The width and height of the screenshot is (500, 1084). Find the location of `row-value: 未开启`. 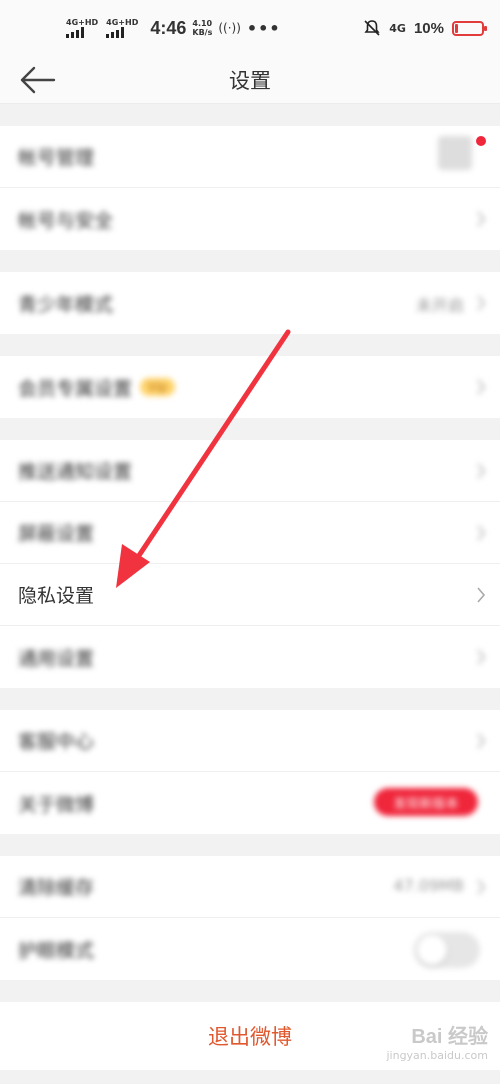

row-value: 未开启 is located at coordinates (439, 305).